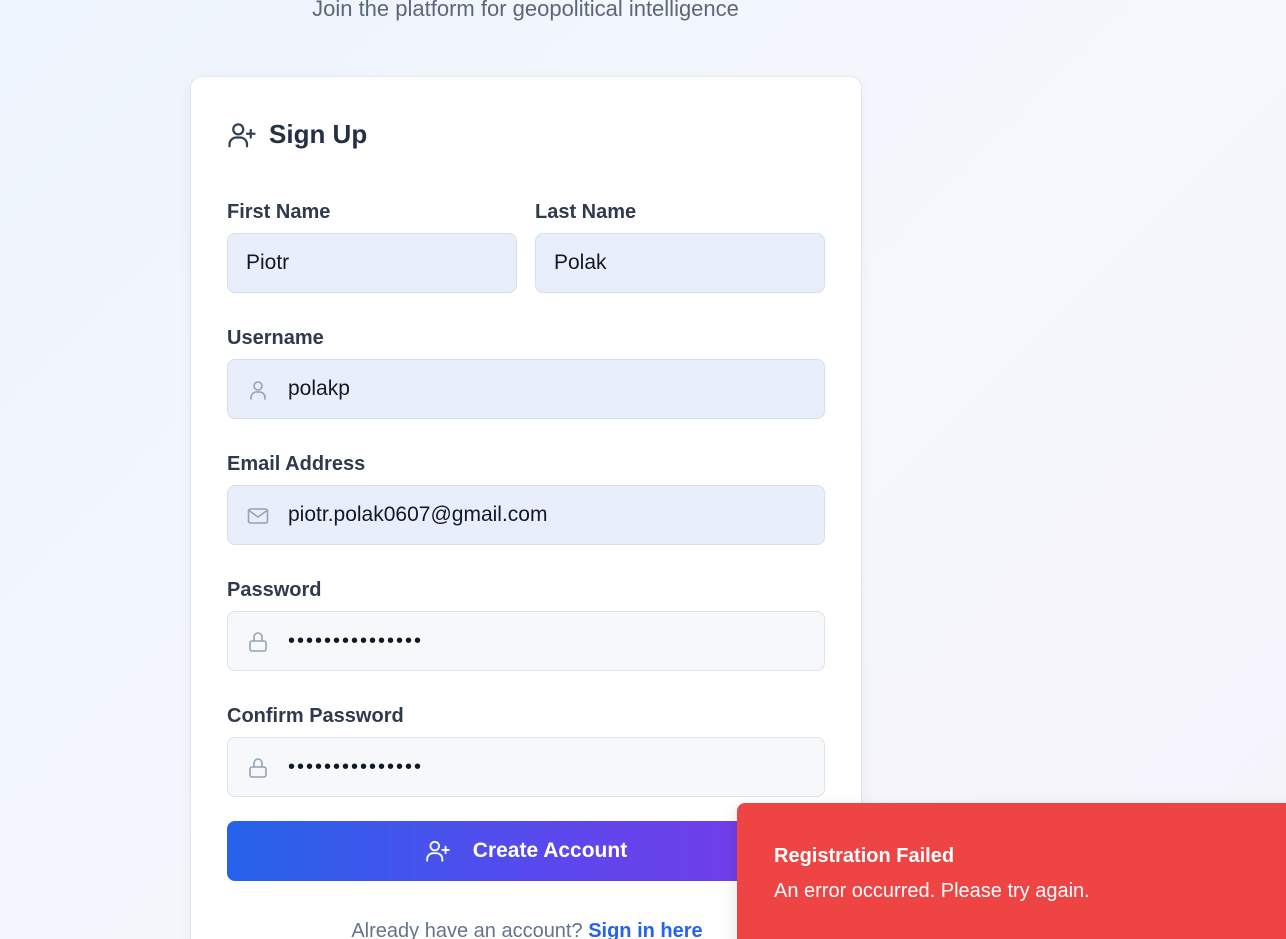 Image resolution: width=1286 pixels, height=939 pixels. Describe the element at coordinates (550, 850) in the screenshot. I see `create-account-label: Create Account` at that location.